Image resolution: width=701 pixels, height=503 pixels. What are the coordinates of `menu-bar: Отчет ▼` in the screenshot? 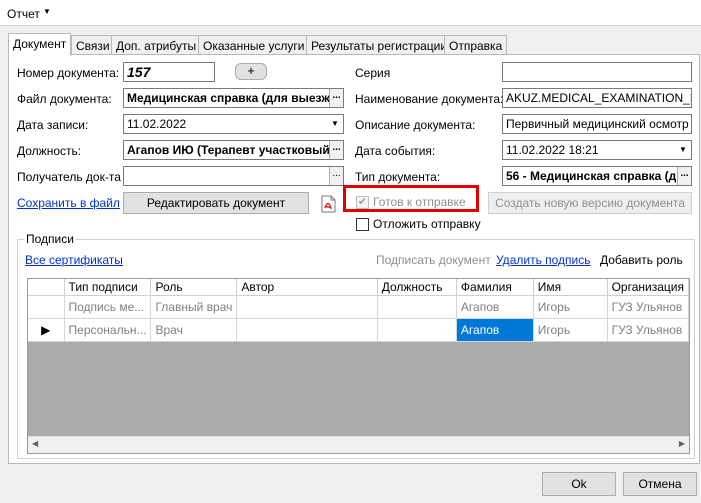 It's located at (350, 13).